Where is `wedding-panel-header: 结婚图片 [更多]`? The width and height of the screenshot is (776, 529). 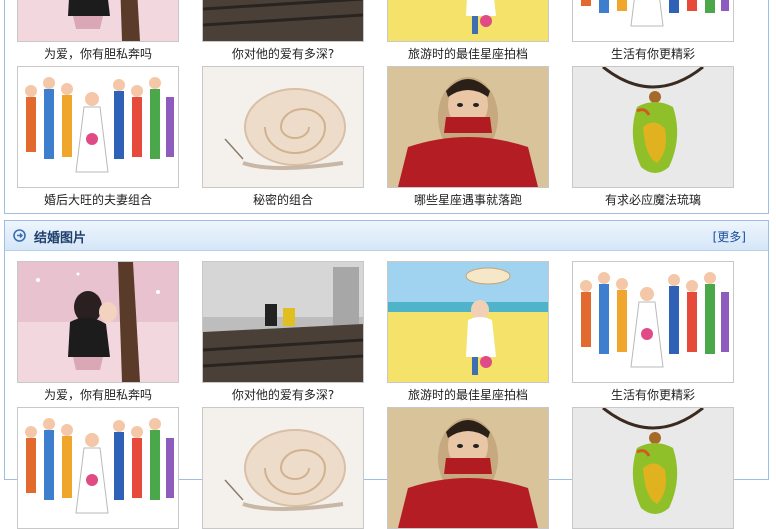
wedding-panel-header: 结婚图片 [更多] is located at coordinates (386, 236).